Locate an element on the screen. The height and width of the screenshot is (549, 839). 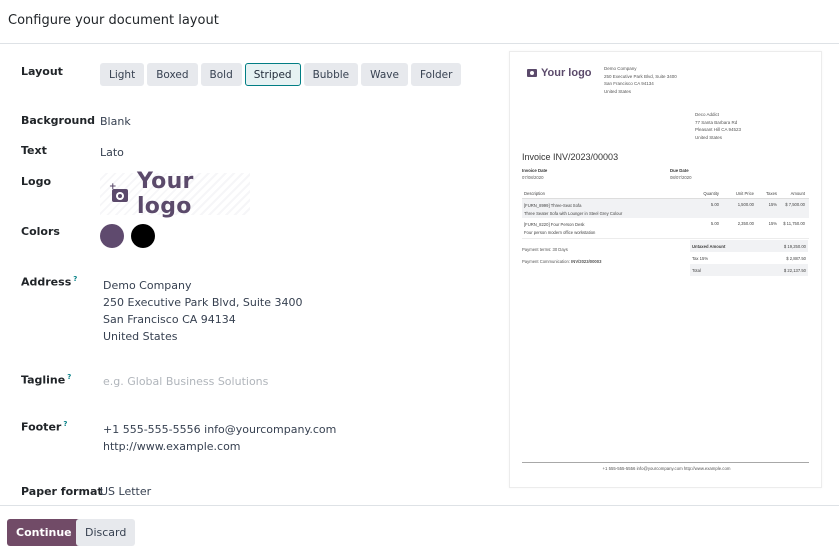
line-price: 1,500.00 is located at coordinates (745, 204).